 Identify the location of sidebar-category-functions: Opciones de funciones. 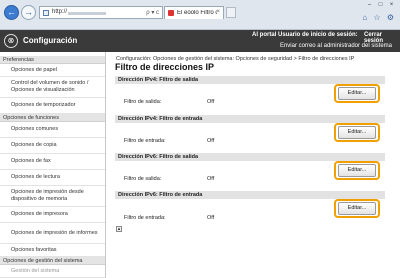
(52, 118).